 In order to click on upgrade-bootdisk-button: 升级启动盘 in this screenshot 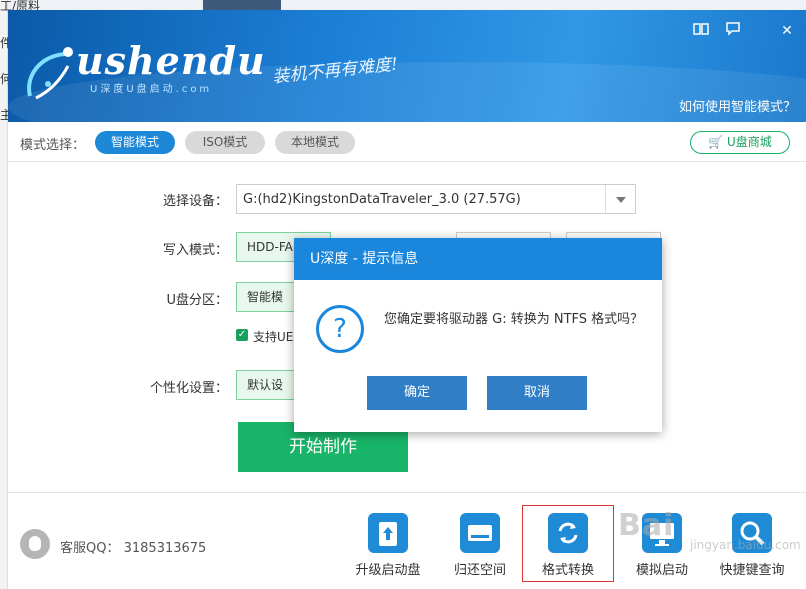, I will do `click(388, 545)`.